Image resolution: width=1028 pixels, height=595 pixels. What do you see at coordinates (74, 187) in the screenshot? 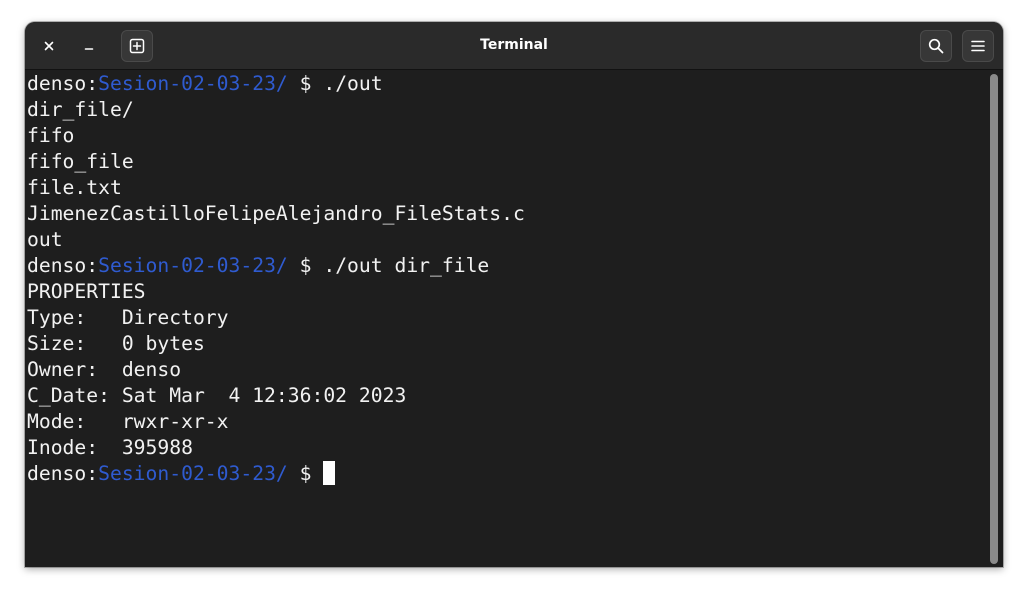
I see `output-line: file.txt` at bounding box center [74, 187].